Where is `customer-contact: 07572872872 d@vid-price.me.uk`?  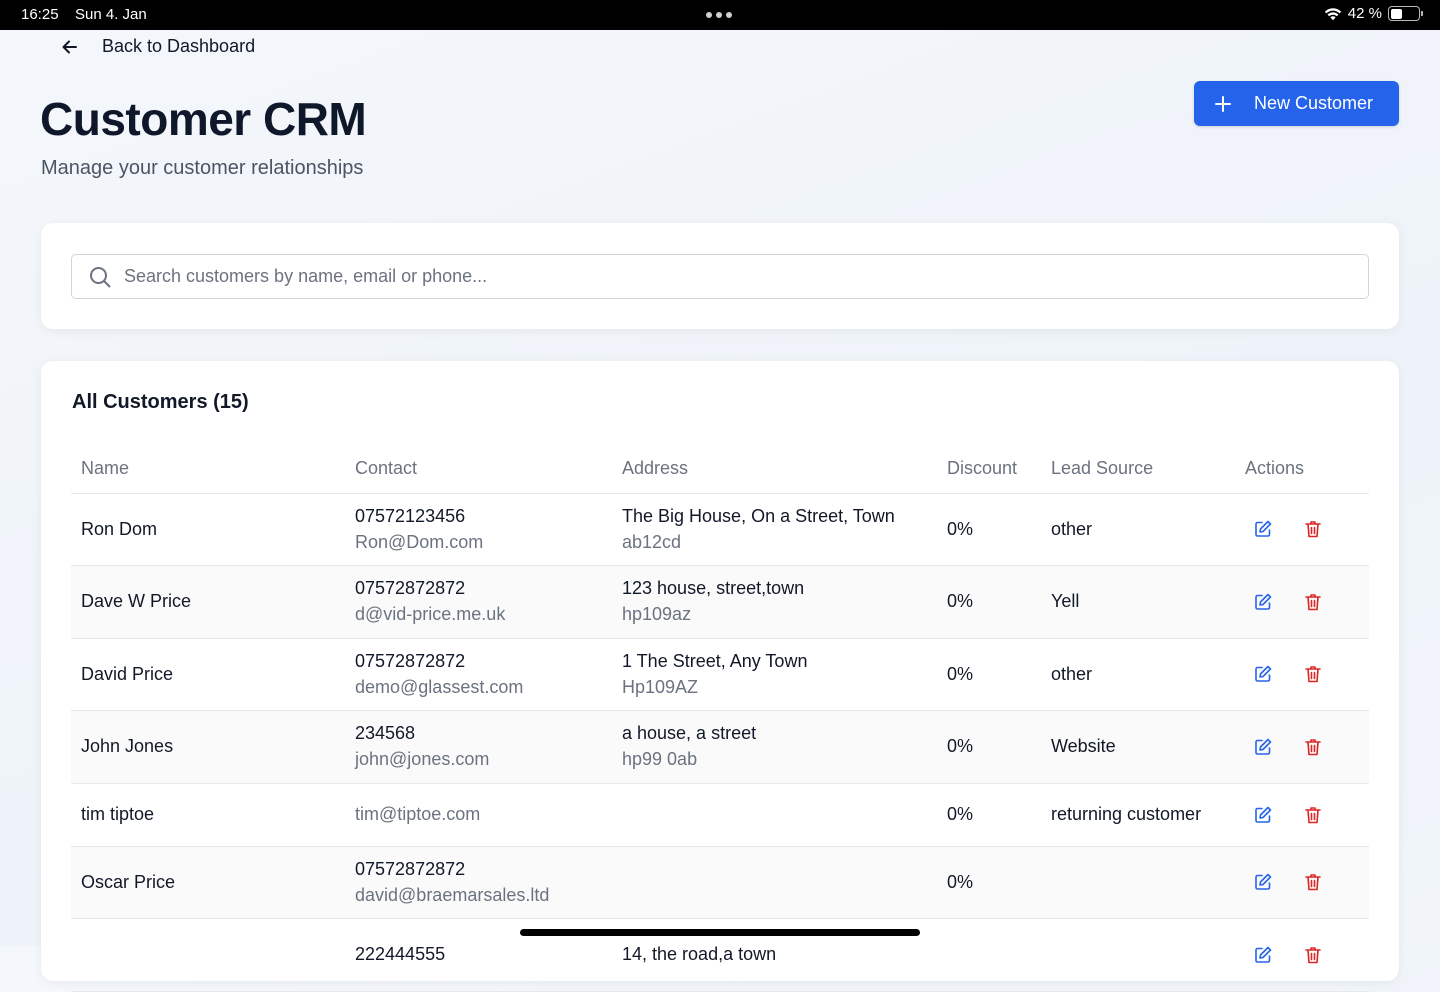
customer-contact: 07572872872 d@vid-price.me.uk is located at coordinates (478, 602).